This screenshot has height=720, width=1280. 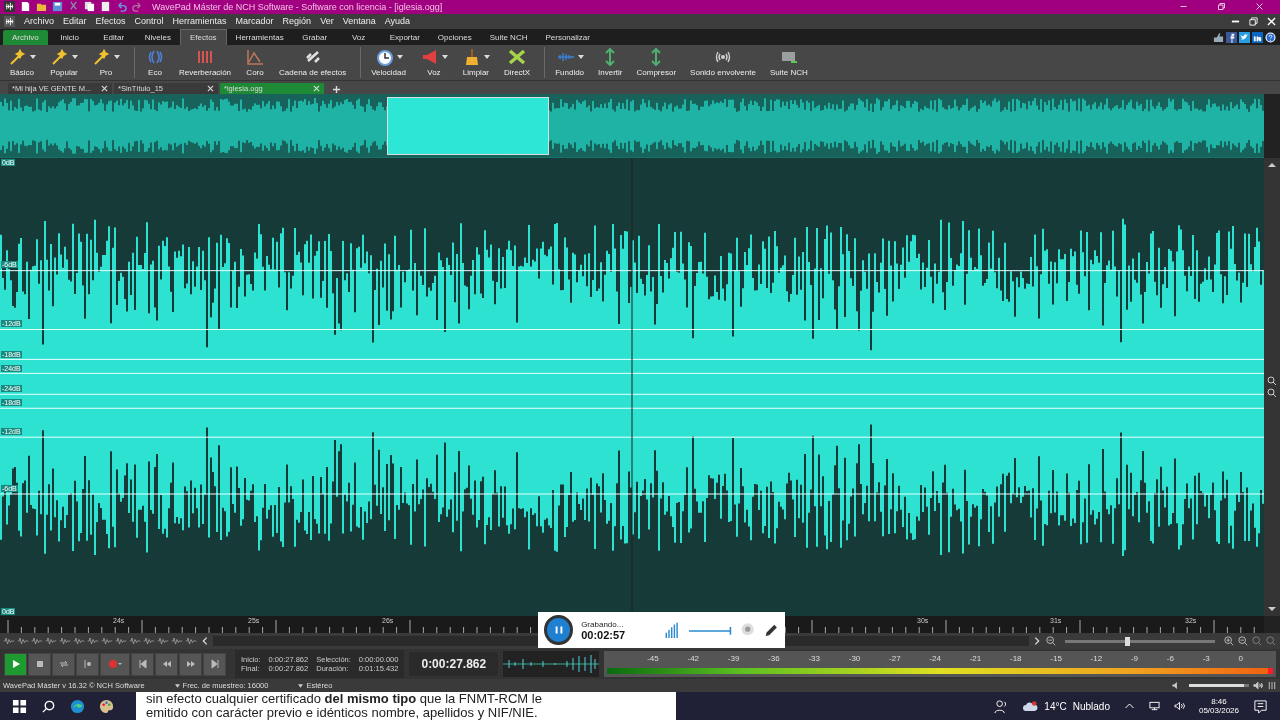 What do you see at coordinates (1240, 658) in the screenshot?
I see `meter-scale-label: 0` at bounding box center [1240, 658].